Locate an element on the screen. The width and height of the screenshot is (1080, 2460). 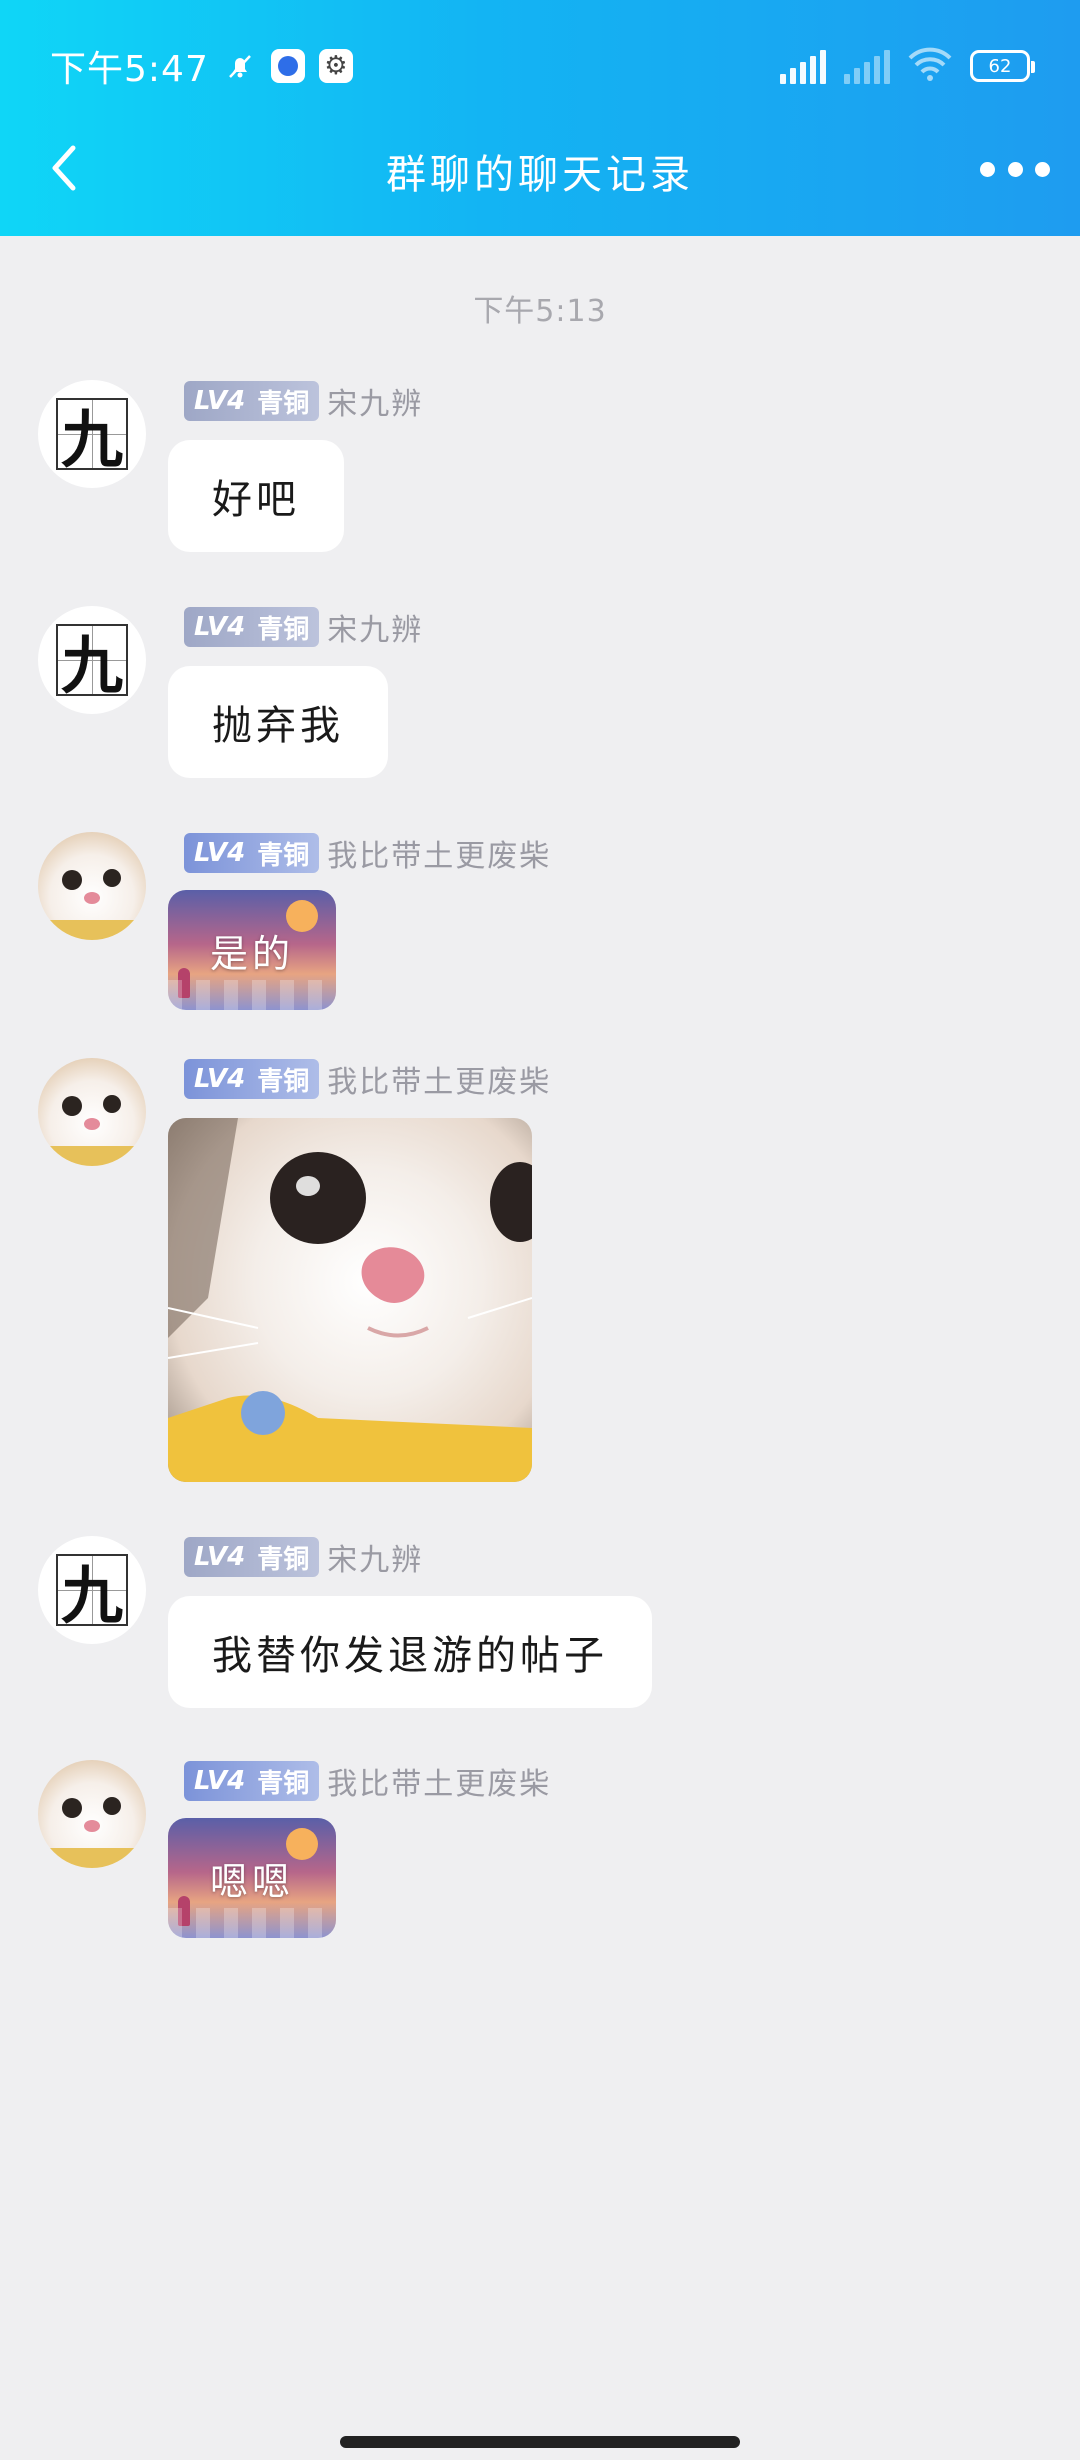
nav-bar: 群聊的聊天记录 is located at coordinates (540, 168).